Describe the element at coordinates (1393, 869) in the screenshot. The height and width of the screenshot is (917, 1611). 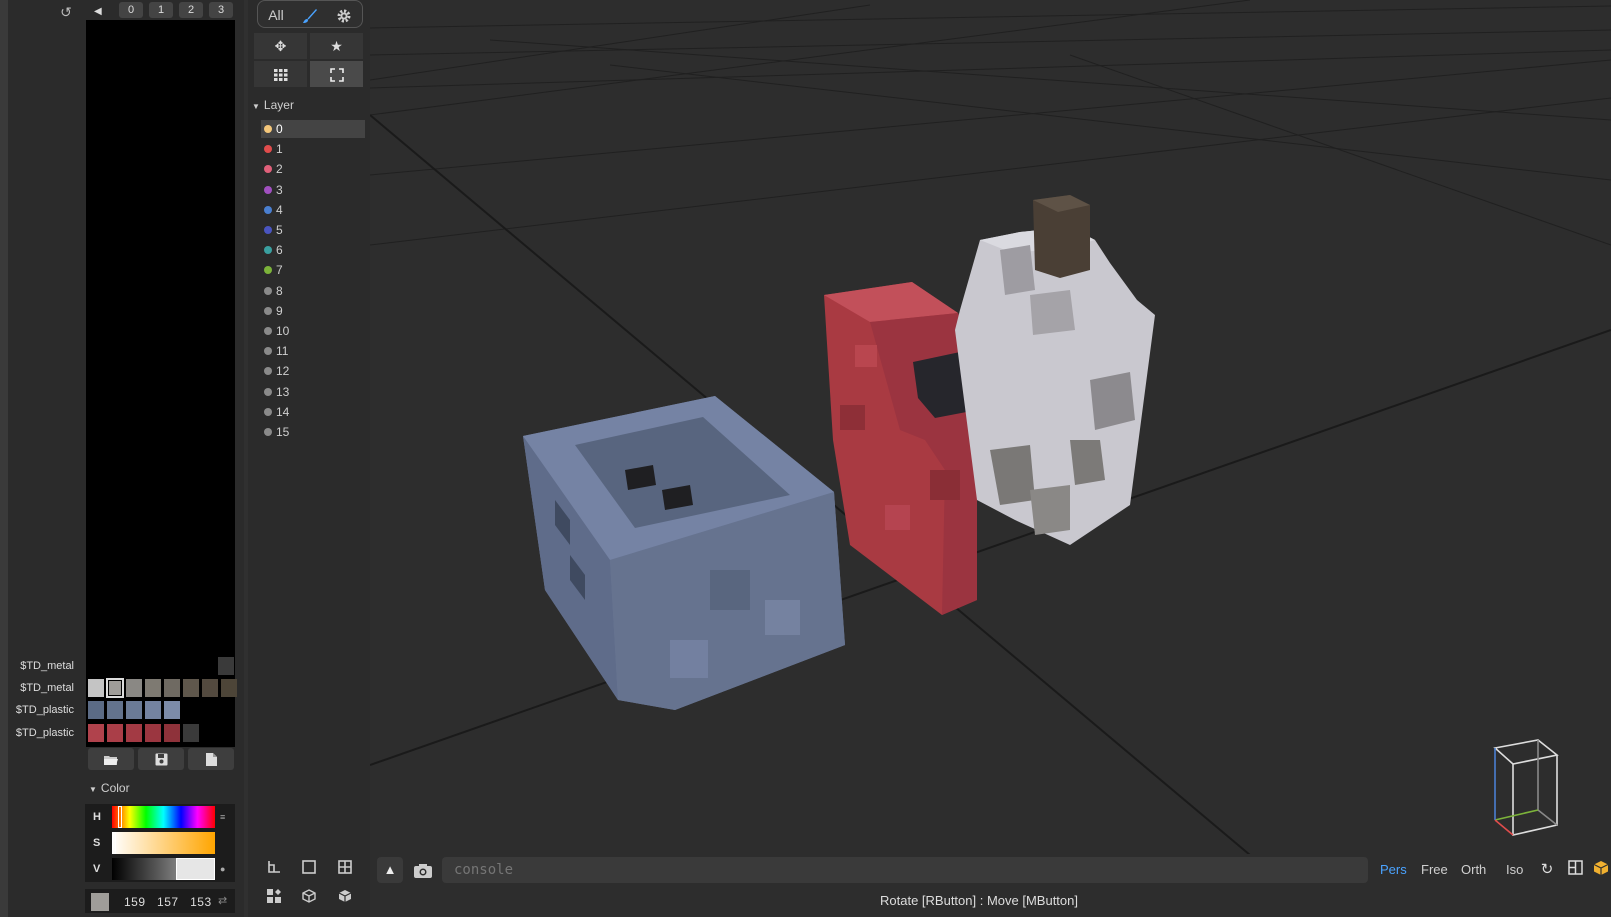
I see `view-mode-pers: Pers` at that location.